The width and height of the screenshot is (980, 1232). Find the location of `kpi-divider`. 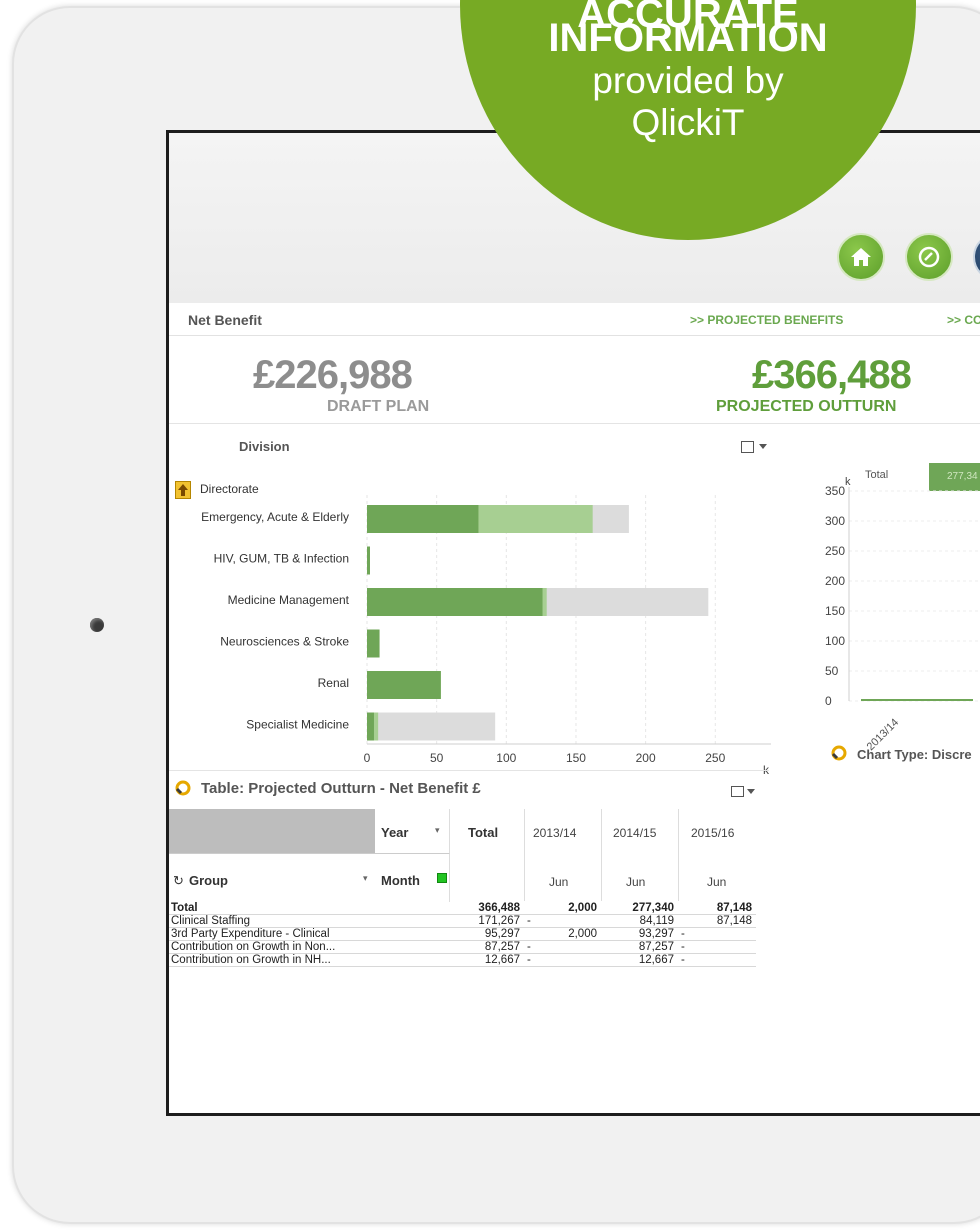

kpi-divider is located at coordinates (574, 423).